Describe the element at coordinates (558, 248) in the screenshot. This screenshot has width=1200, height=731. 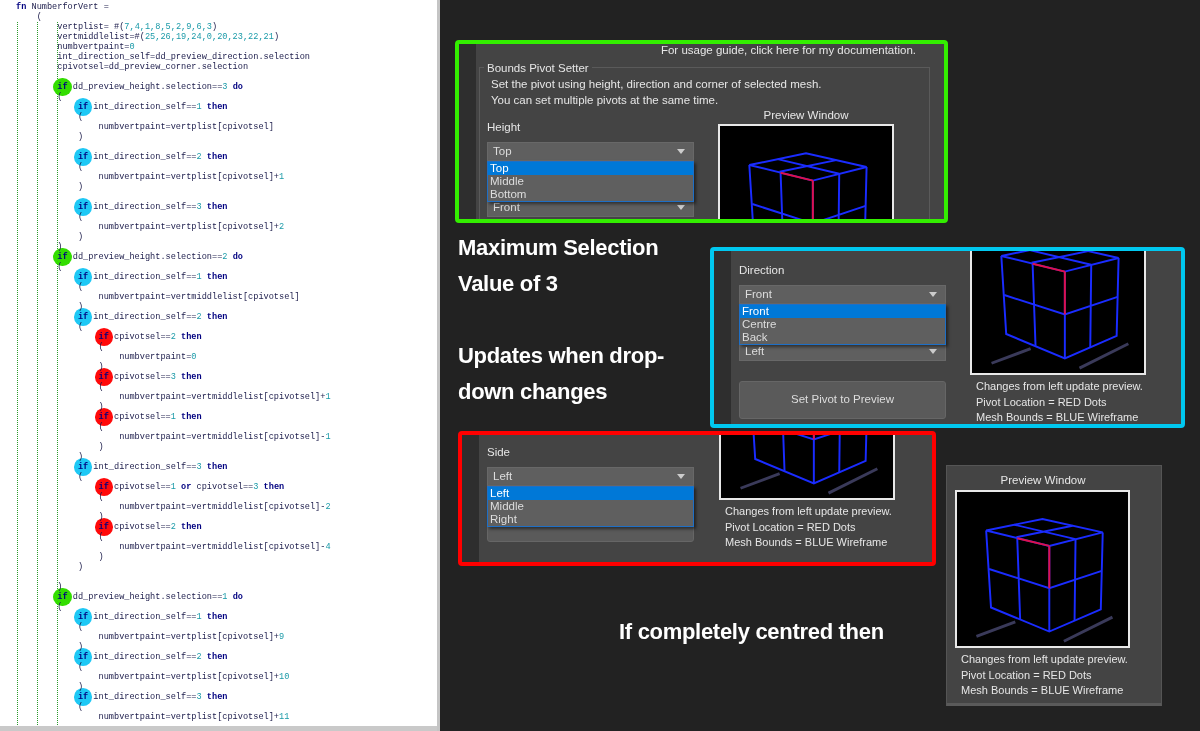
I see `annotation-text: Maximum Selection` at that location.